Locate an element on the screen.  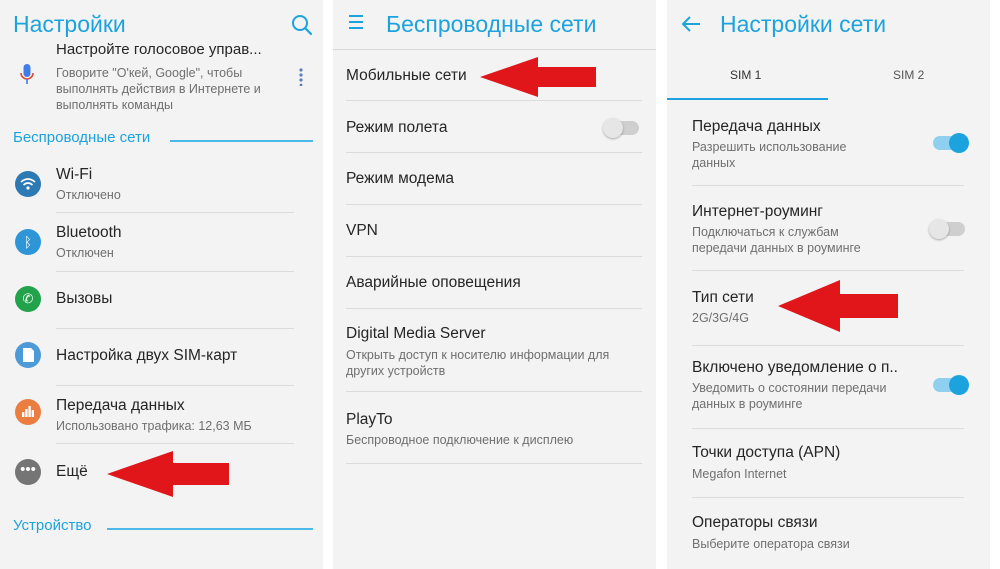
menu-icon is located at coordinates (358, 24).